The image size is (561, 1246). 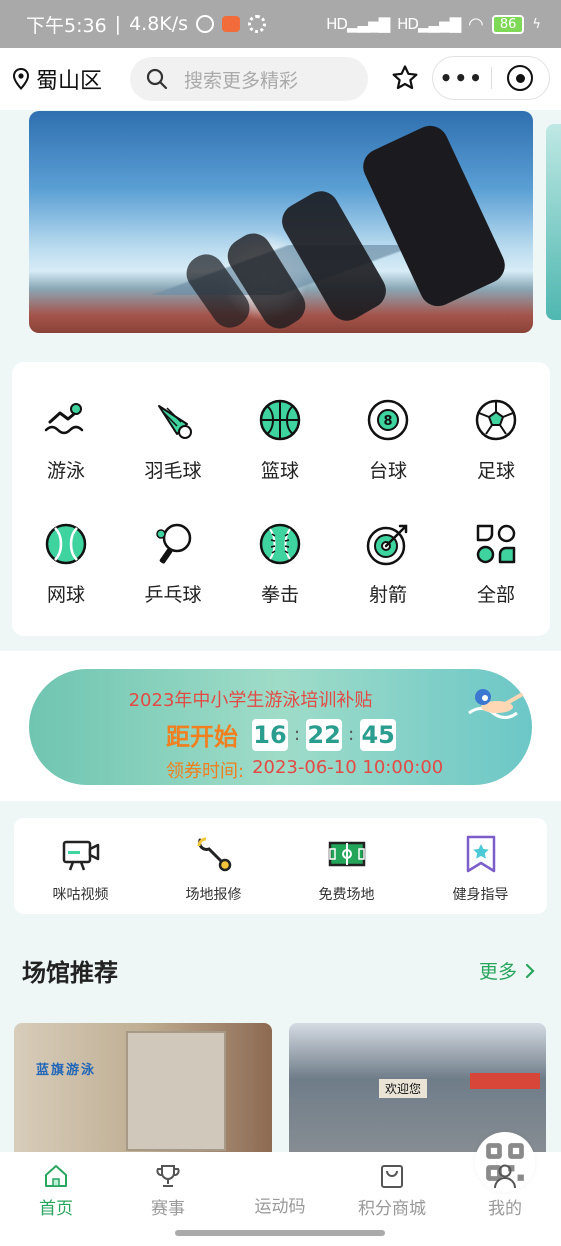 I want to click on wrench-icon, so click(x=214, y=854).